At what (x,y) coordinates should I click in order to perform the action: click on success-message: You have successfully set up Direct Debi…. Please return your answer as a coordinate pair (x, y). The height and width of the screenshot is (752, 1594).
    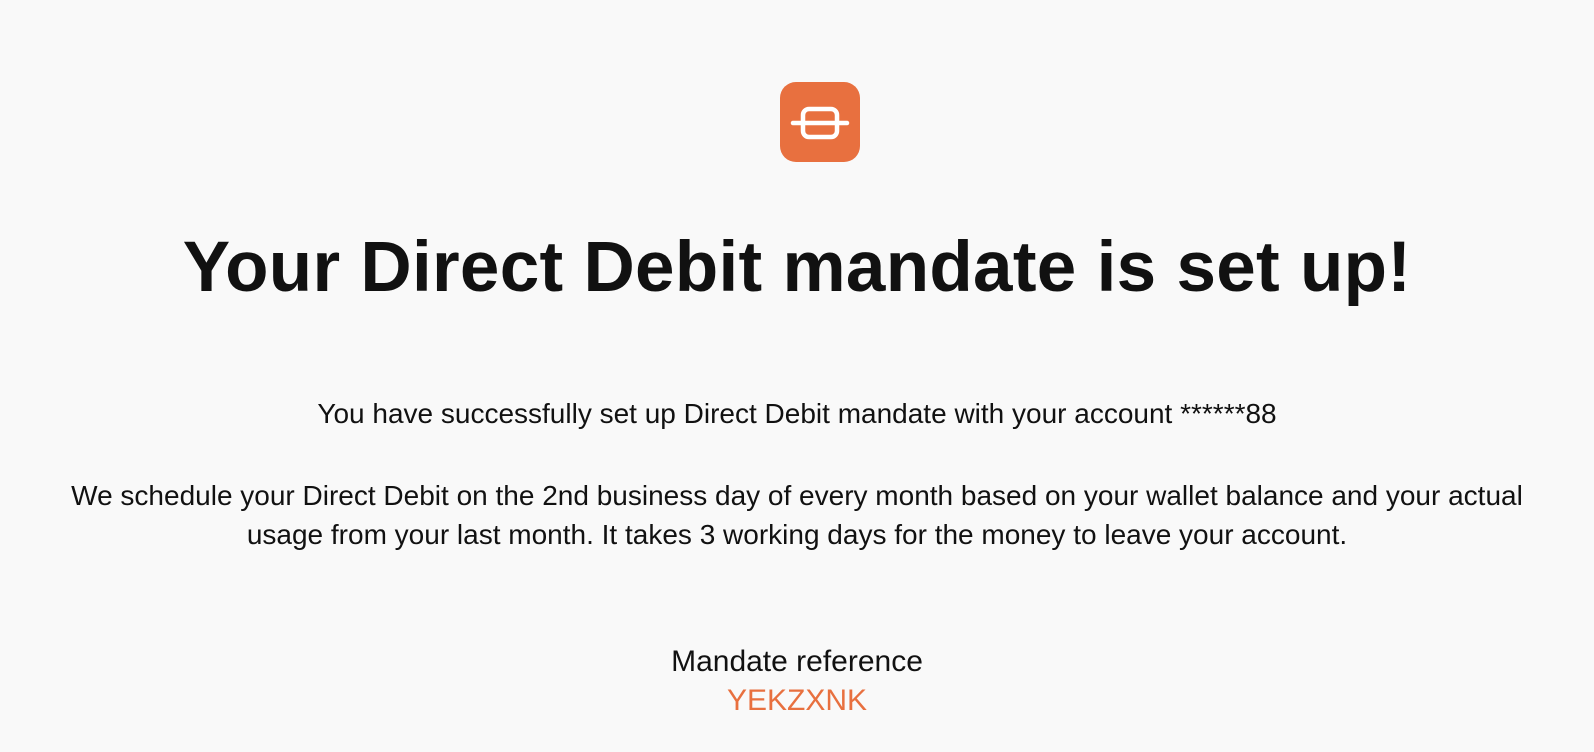
    Looking at the image, I should click on (797, 413).